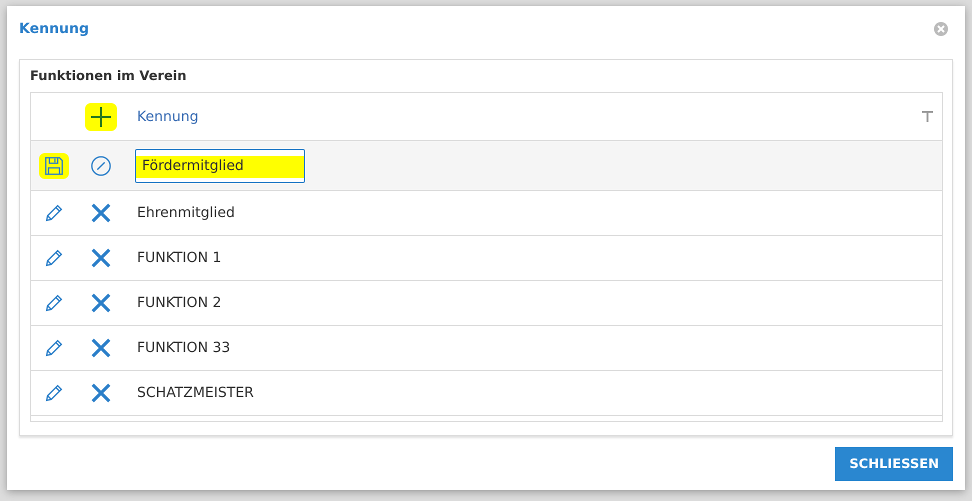 The height and width of the screenshot is (501, 972). What do you see at coordinates (179, 303) in the screenshot?
I see `table-cell-text: FUNKTION 2` at bounding box center [179, 303].